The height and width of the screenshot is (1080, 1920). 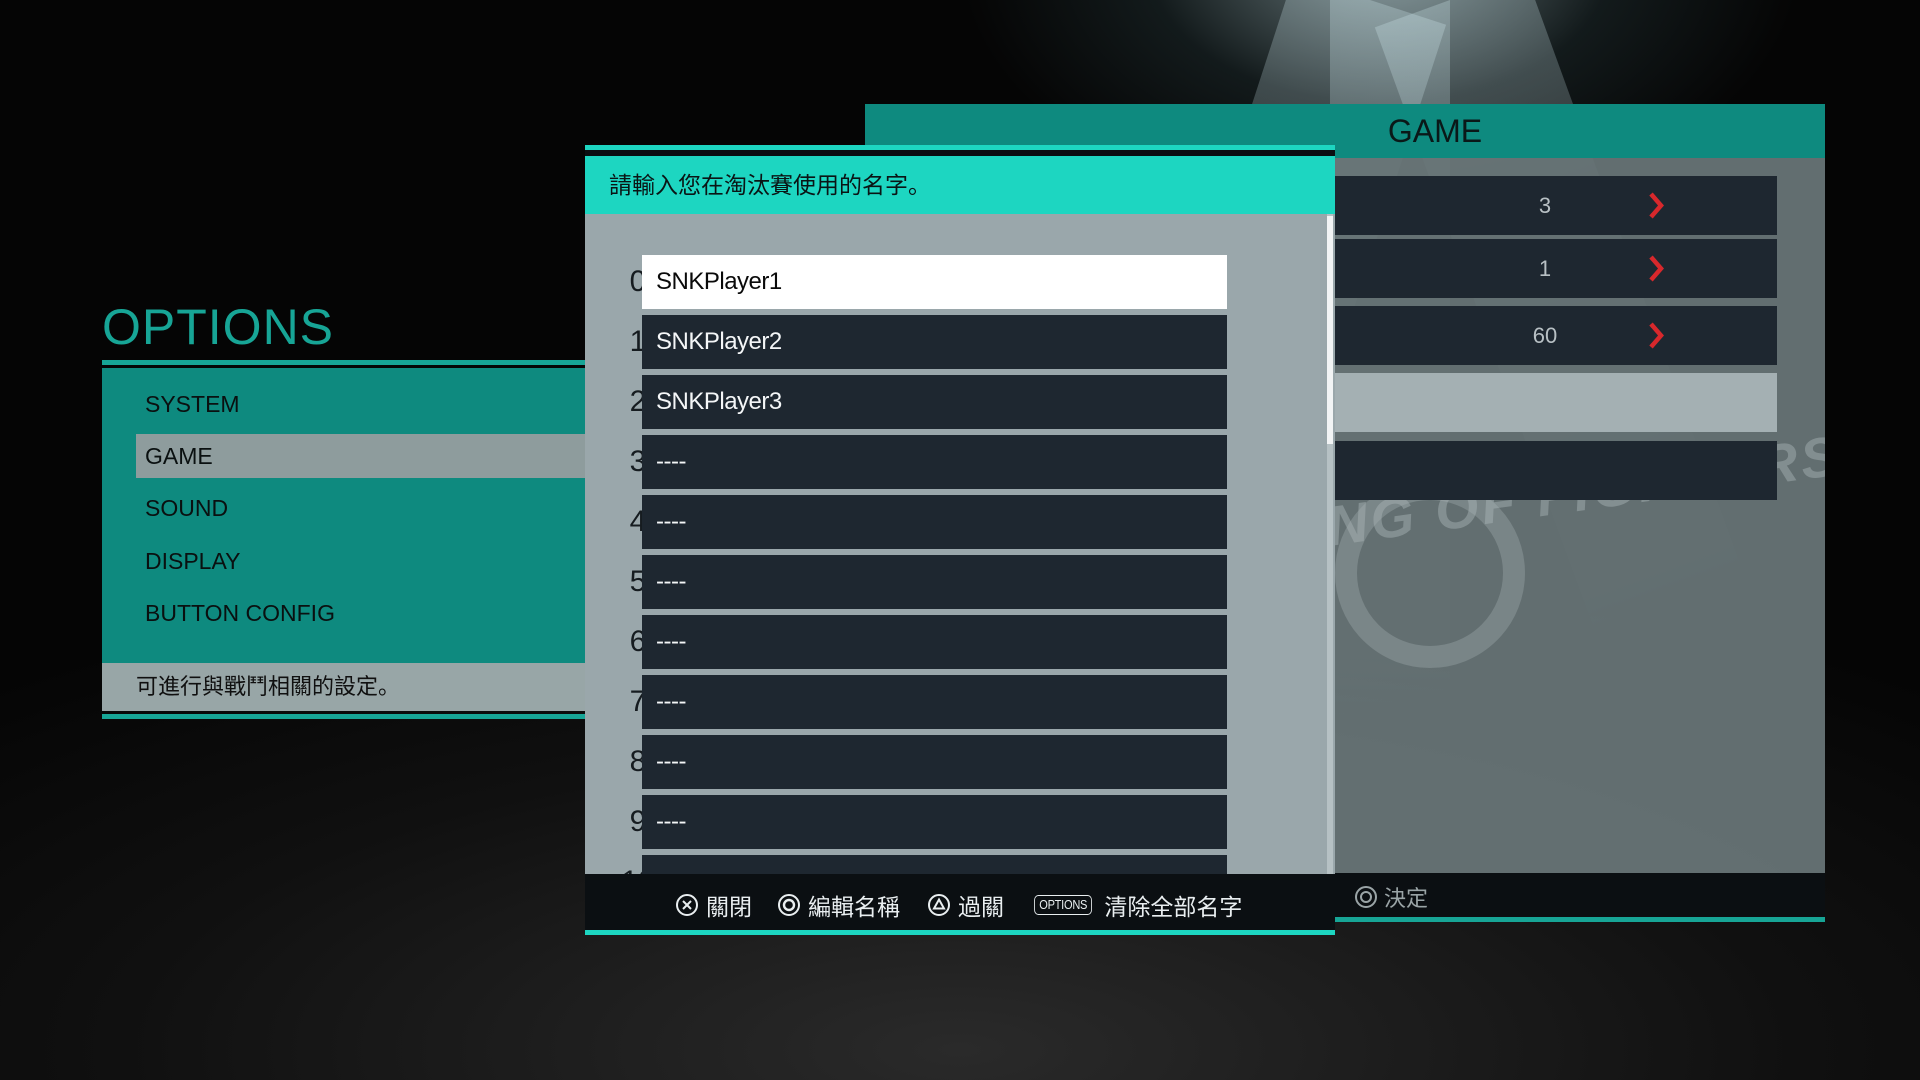 What do you see at coordinates (1063, 905) in the screenshot?
I see `options-button-icon: OPTIONS` at bounding box center [1063, 905].